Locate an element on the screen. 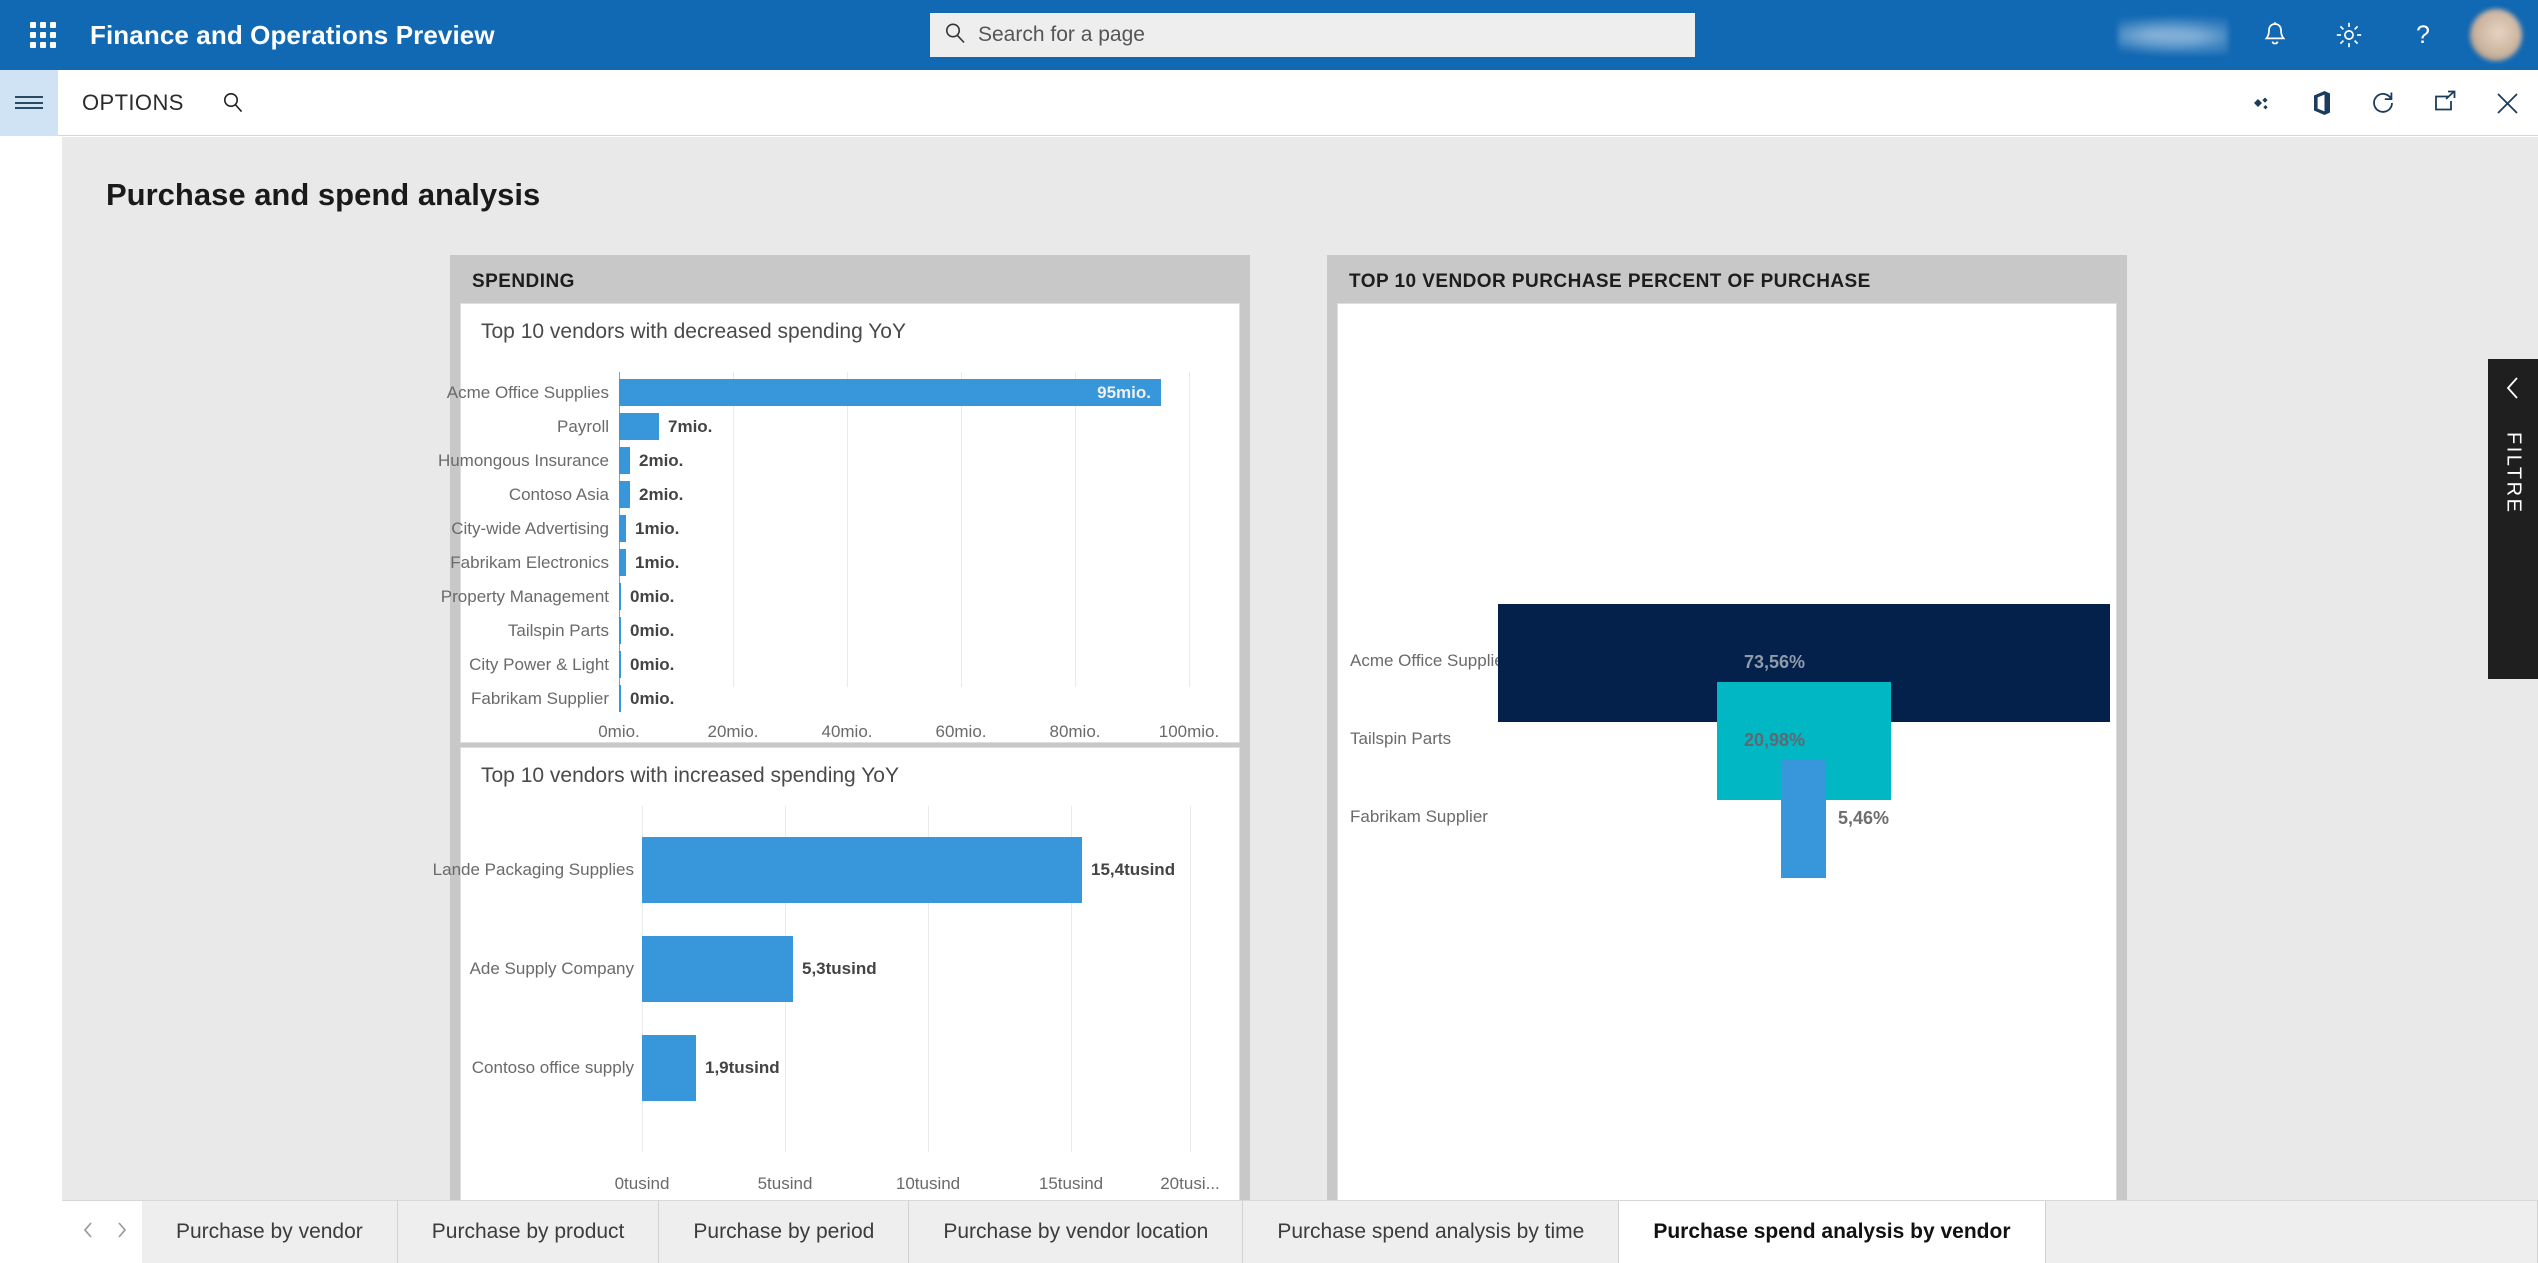  x-tick: 80mio. is located at coordinates (1075, 731).